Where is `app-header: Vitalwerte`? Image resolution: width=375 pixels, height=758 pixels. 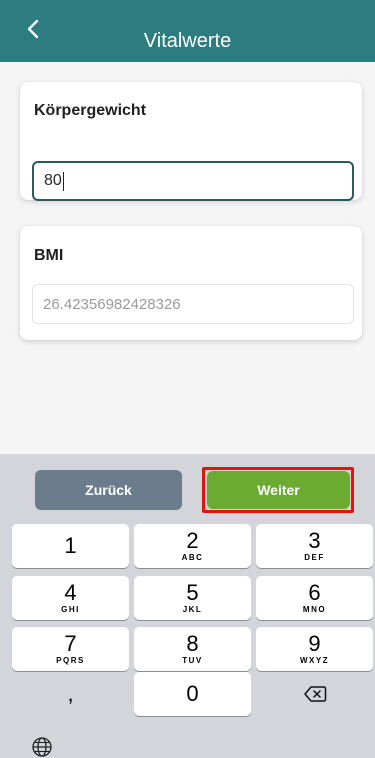 app-header: Vitalwerte is located at coordinates (187, 31).